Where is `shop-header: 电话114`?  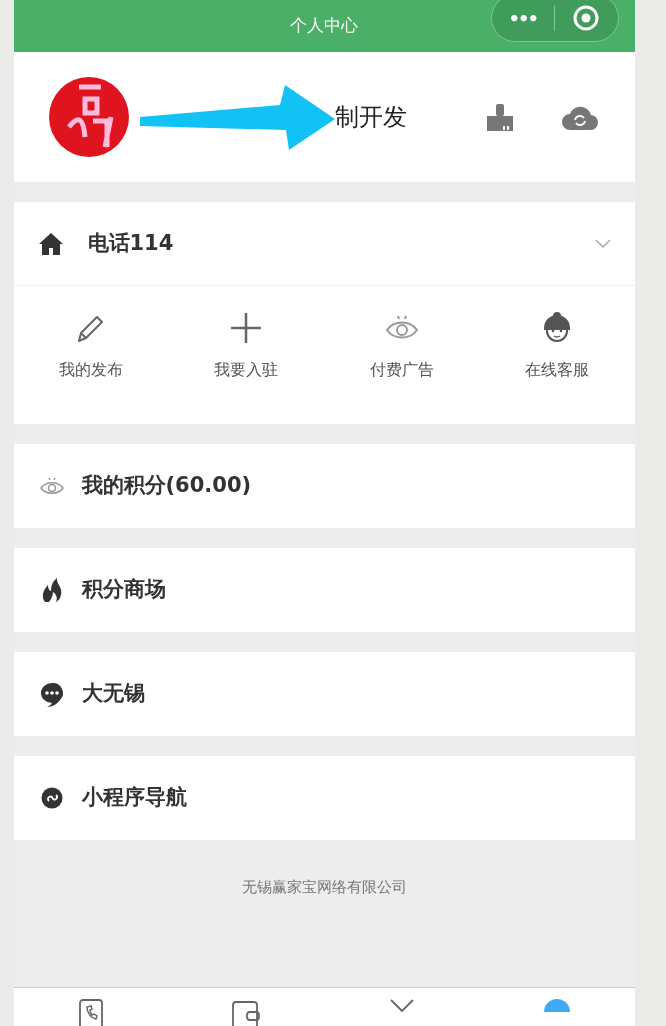
shop-header: 电话114 is located at coordinates (324, 244).